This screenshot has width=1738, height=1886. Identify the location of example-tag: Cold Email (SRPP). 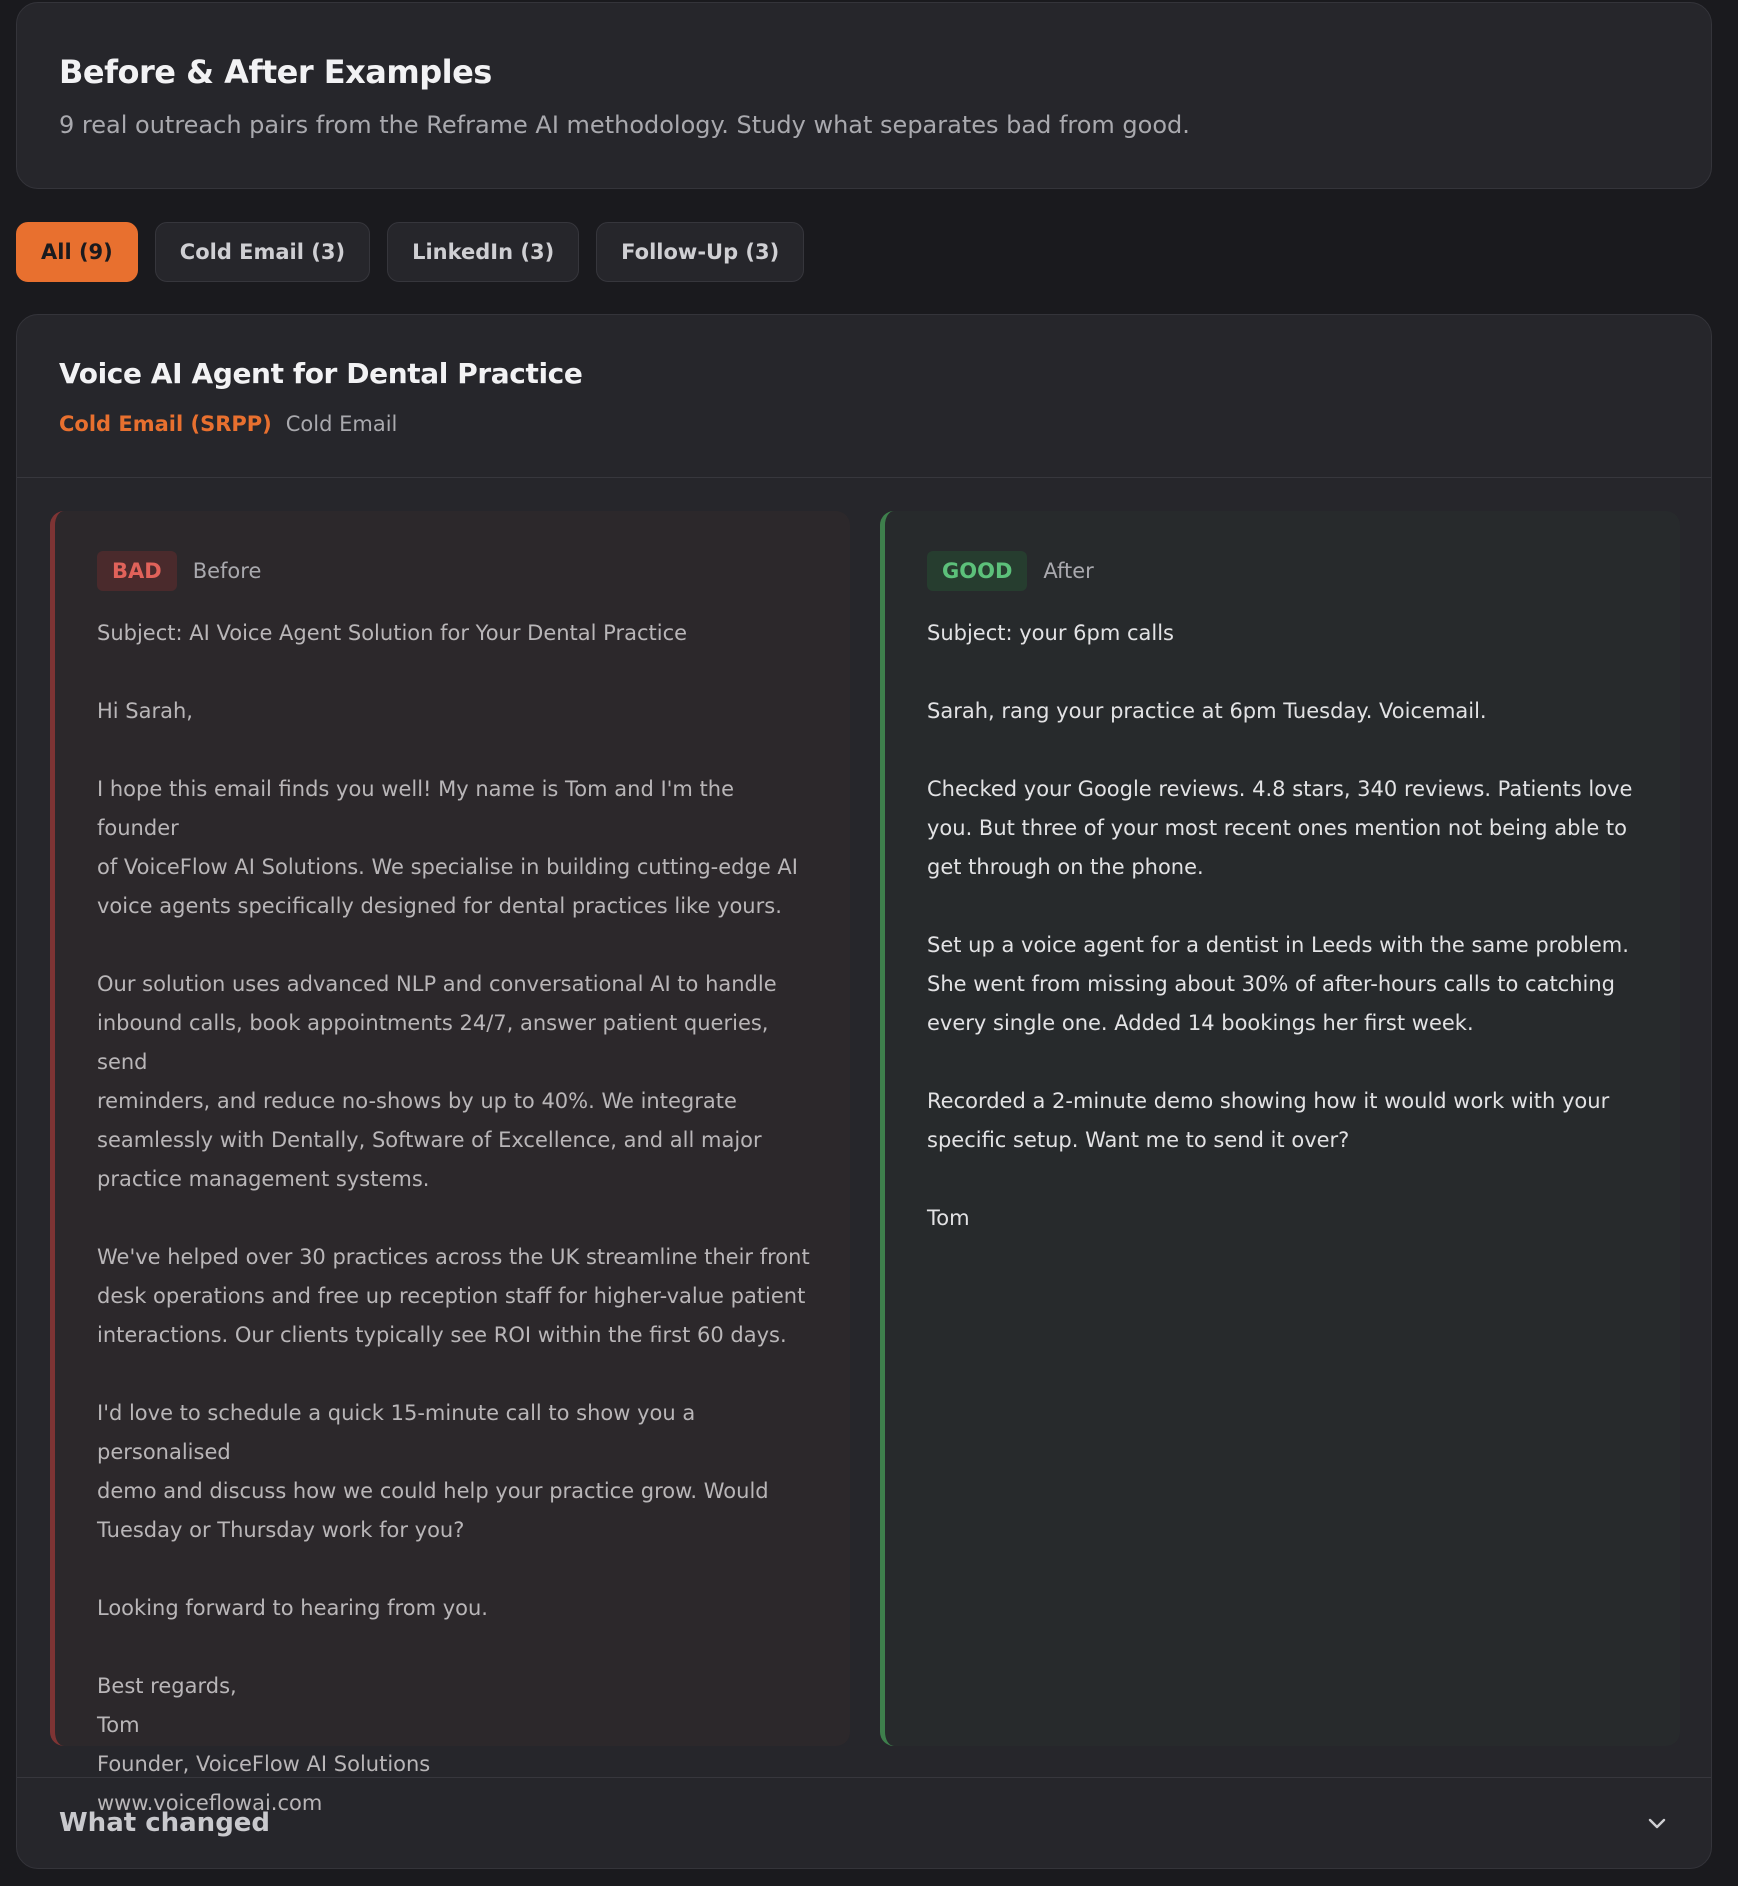
(165, 424).